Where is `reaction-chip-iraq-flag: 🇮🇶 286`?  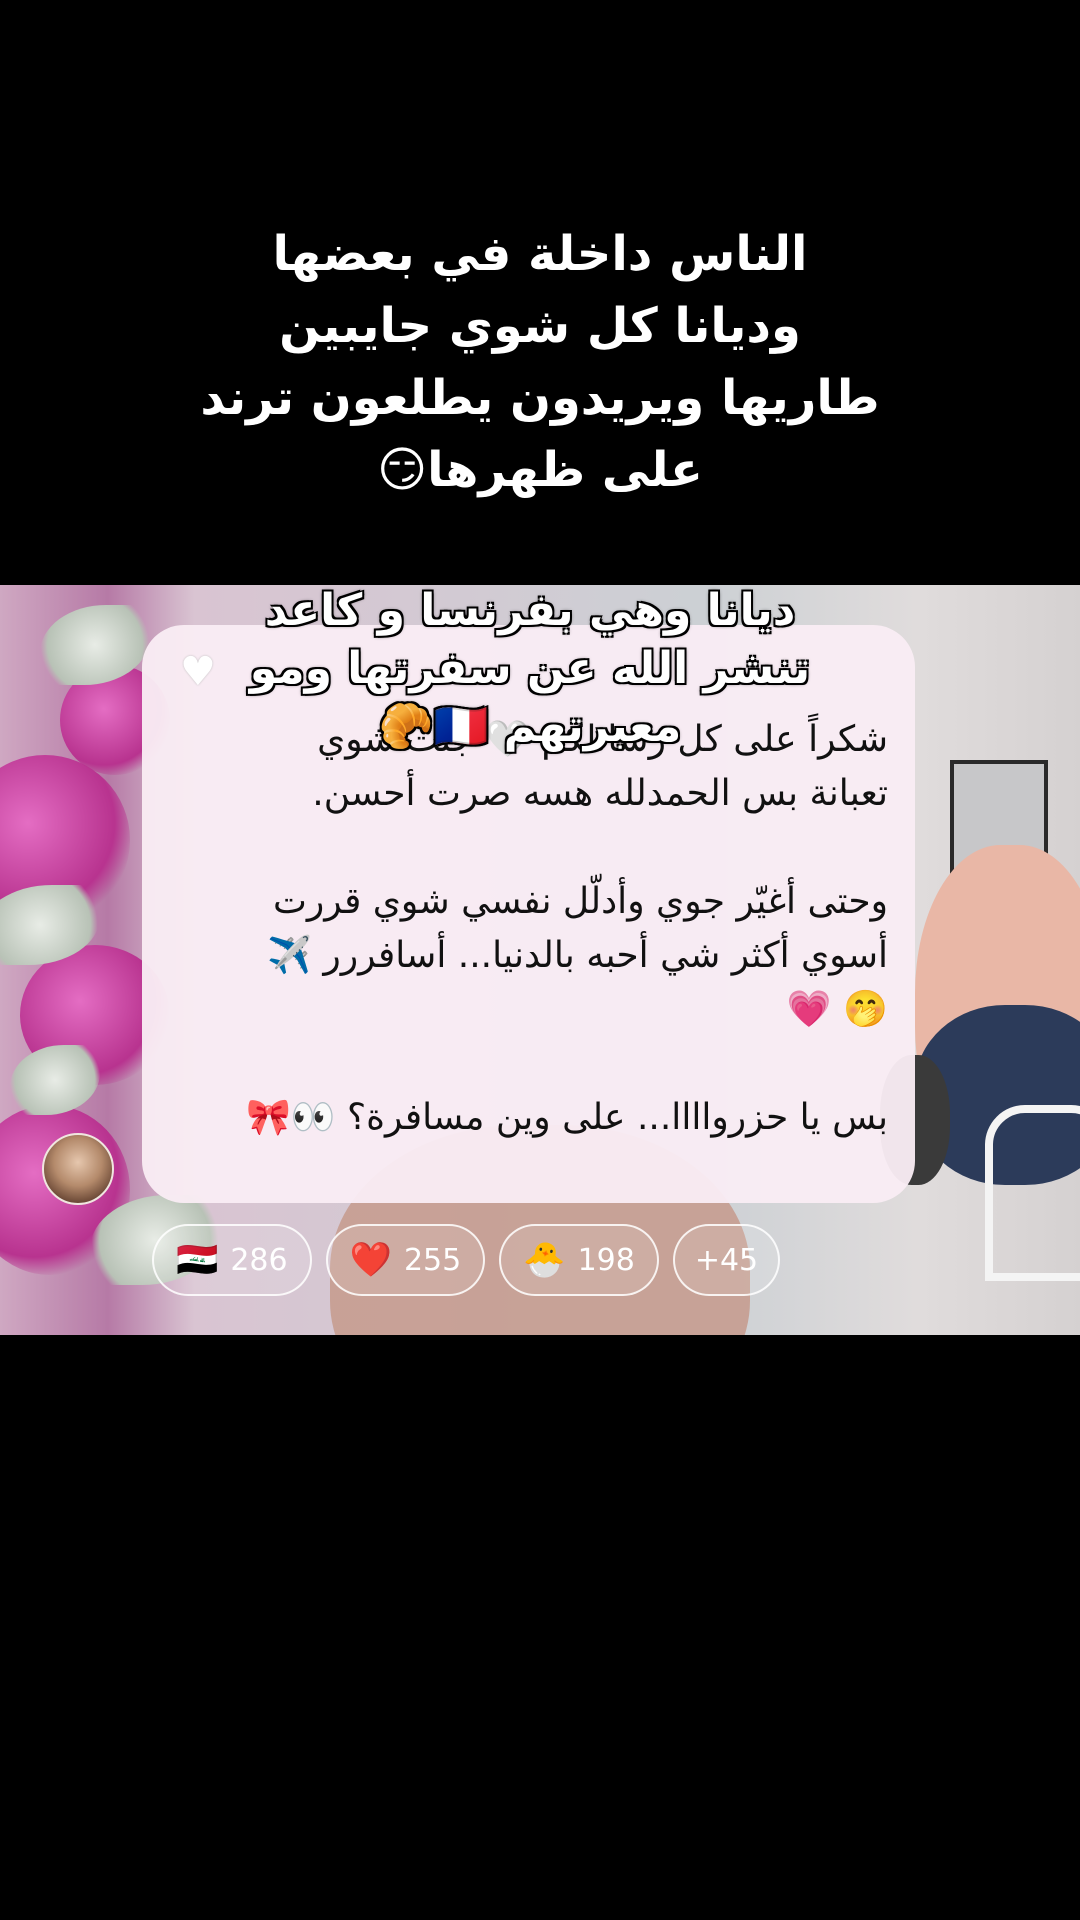
reaction-chip-iraq-flag: 🇮🇶 286 is located at coordinates (232, 1260).